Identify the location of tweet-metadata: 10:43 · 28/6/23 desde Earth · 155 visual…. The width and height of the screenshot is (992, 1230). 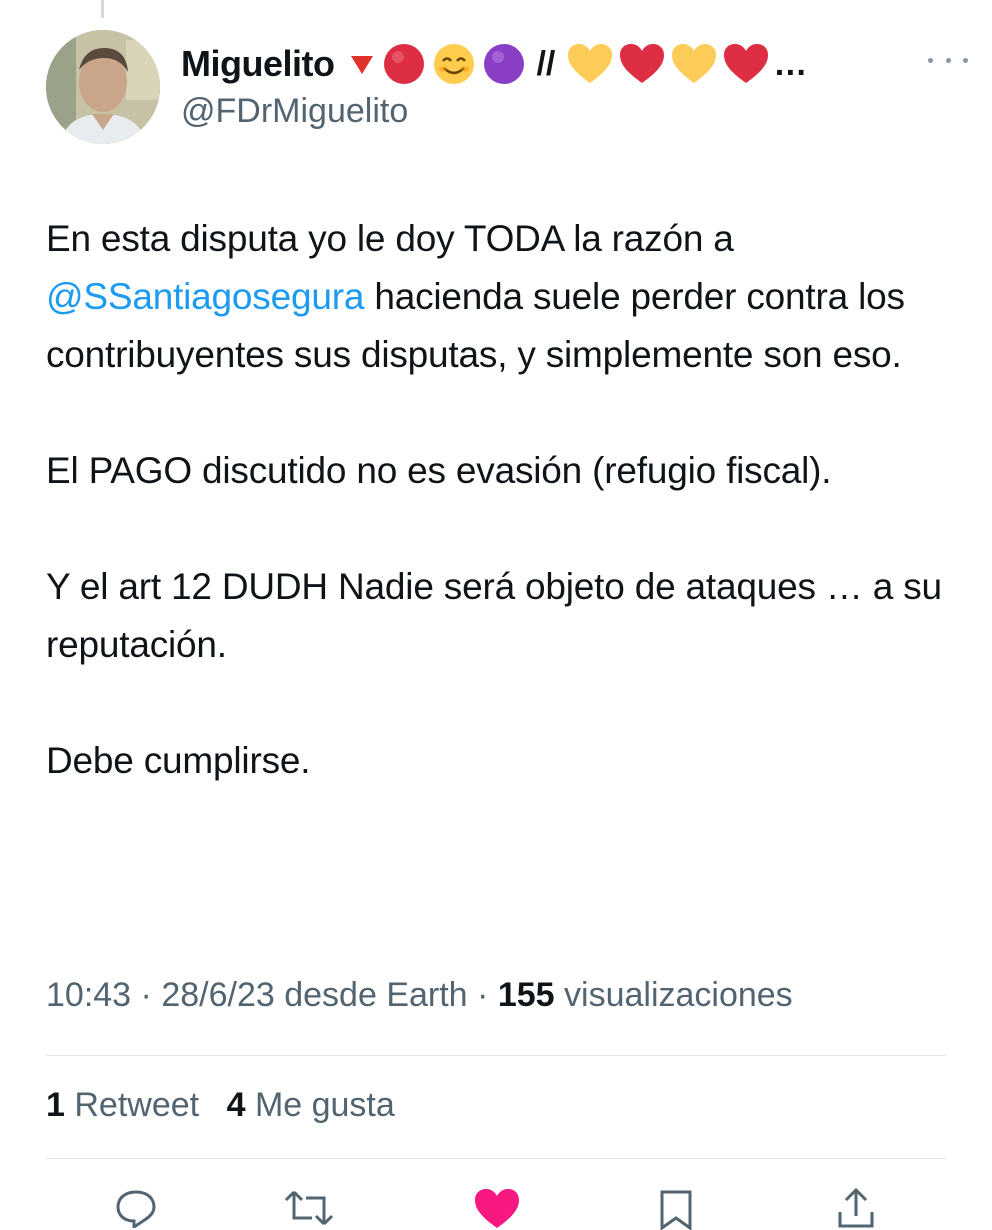
(419, 995).